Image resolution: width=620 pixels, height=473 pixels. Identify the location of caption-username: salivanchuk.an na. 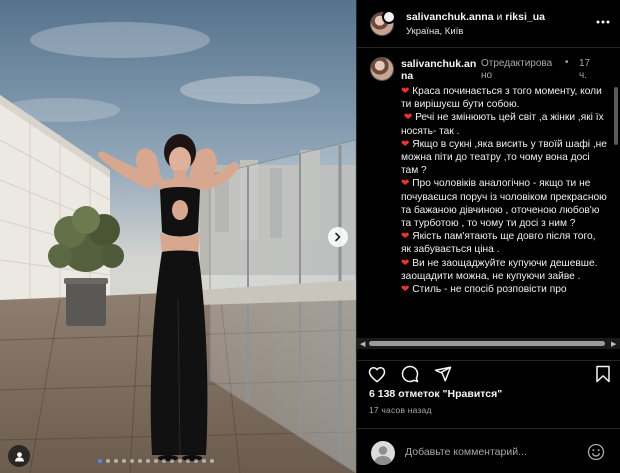
(440, 70).